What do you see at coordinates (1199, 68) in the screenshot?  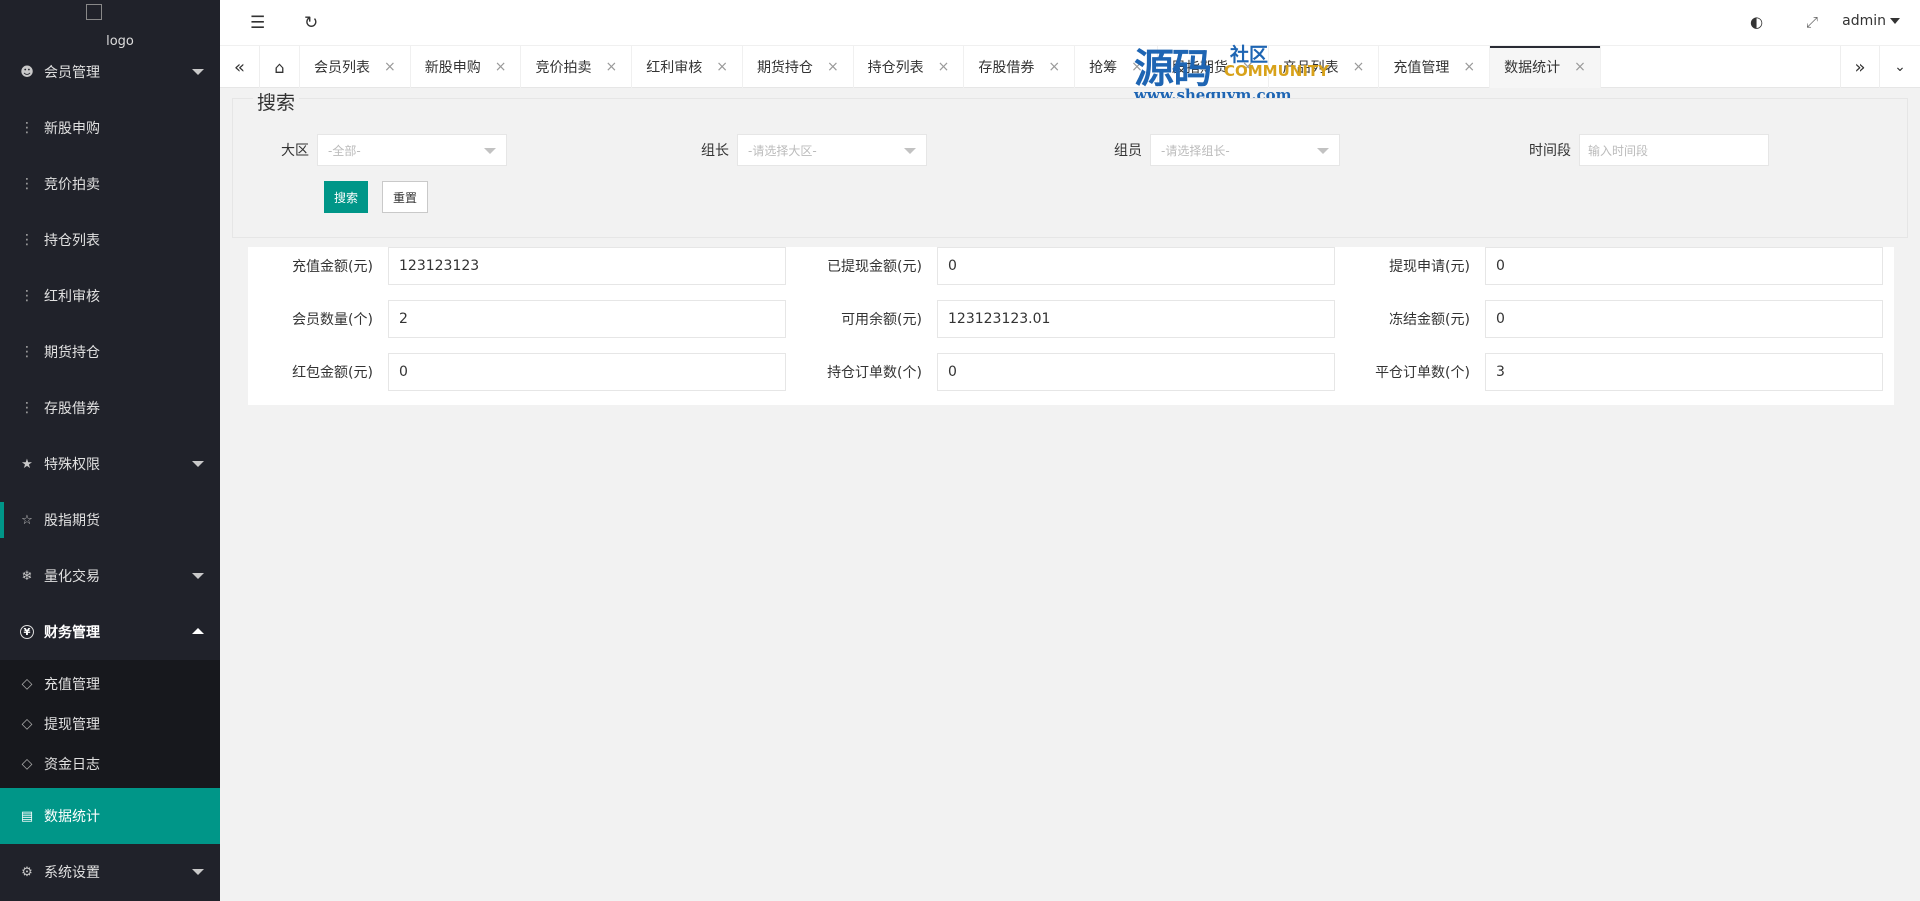 I see `tab-label: 股指期货` at bounding box center [1199, 68].